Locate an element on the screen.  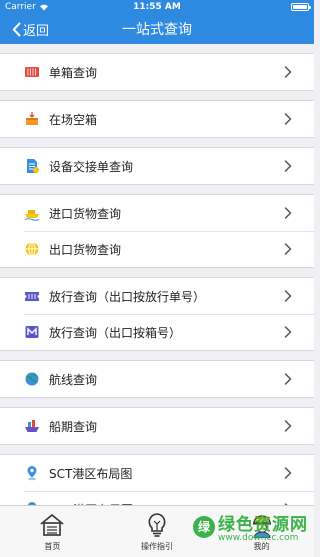
menu-group: 船期查询 is located at coordinates (157, 426).